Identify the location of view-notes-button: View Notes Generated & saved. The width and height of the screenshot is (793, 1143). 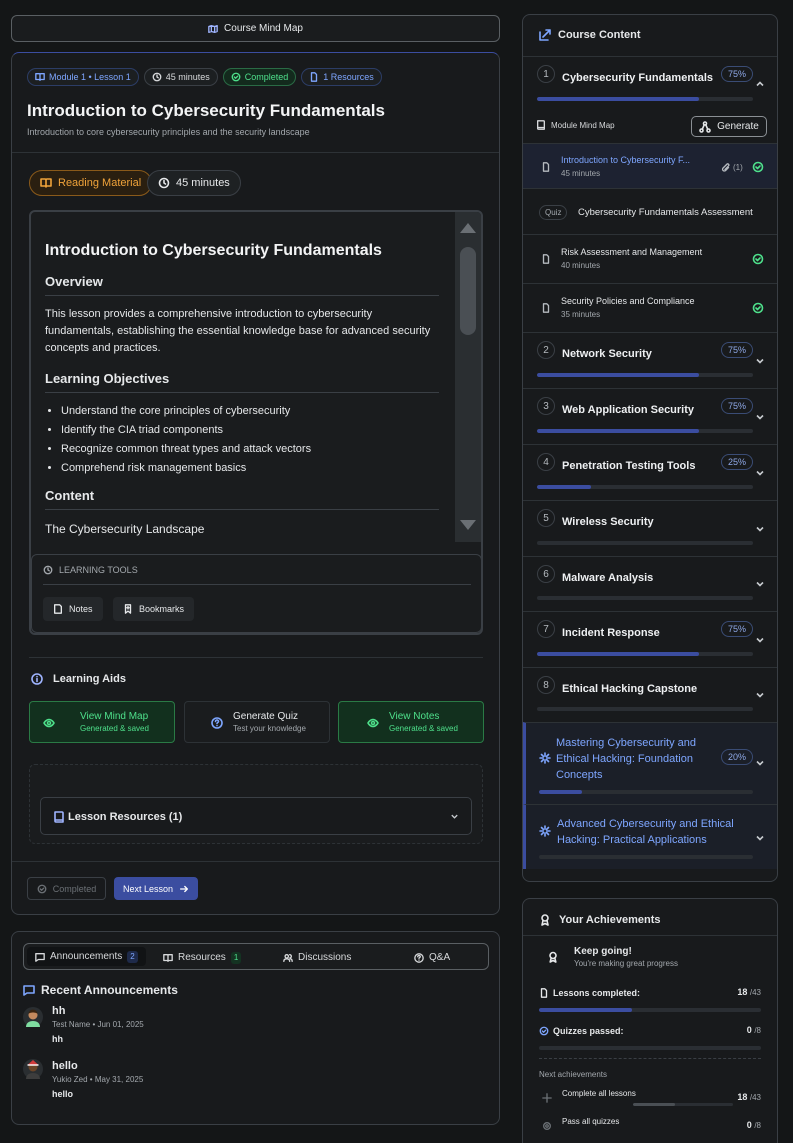
(411, 722).